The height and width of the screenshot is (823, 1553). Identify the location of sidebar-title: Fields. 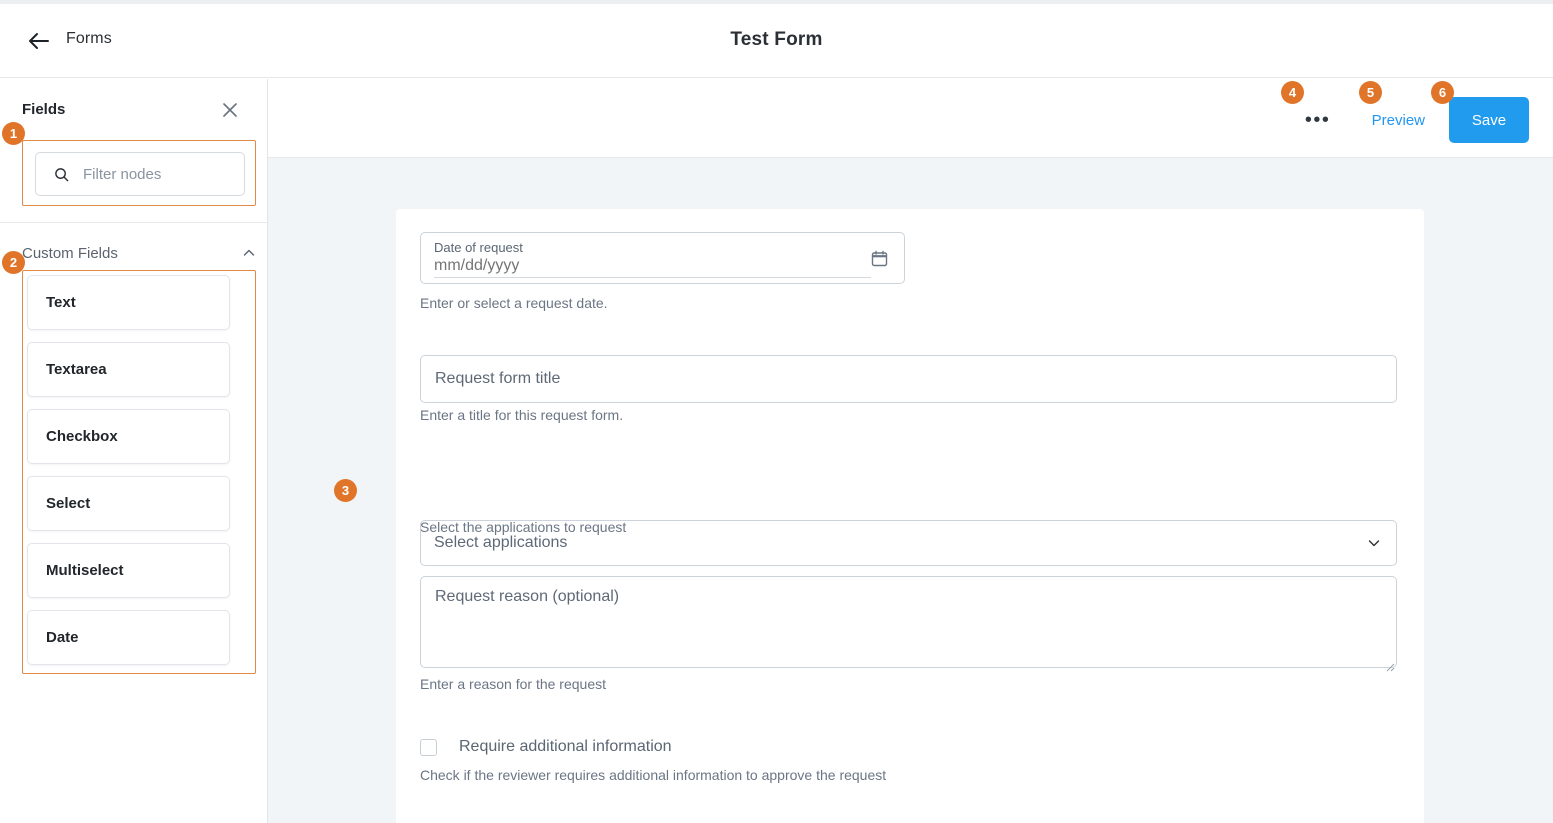
(44, 109).